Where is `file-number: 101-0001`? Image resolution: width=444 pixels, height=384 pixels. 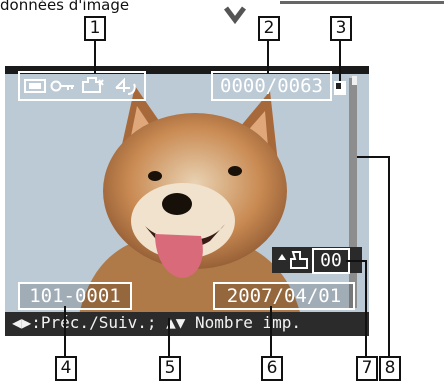
file-number: 101-0001 is located at coordinates (75, 296).